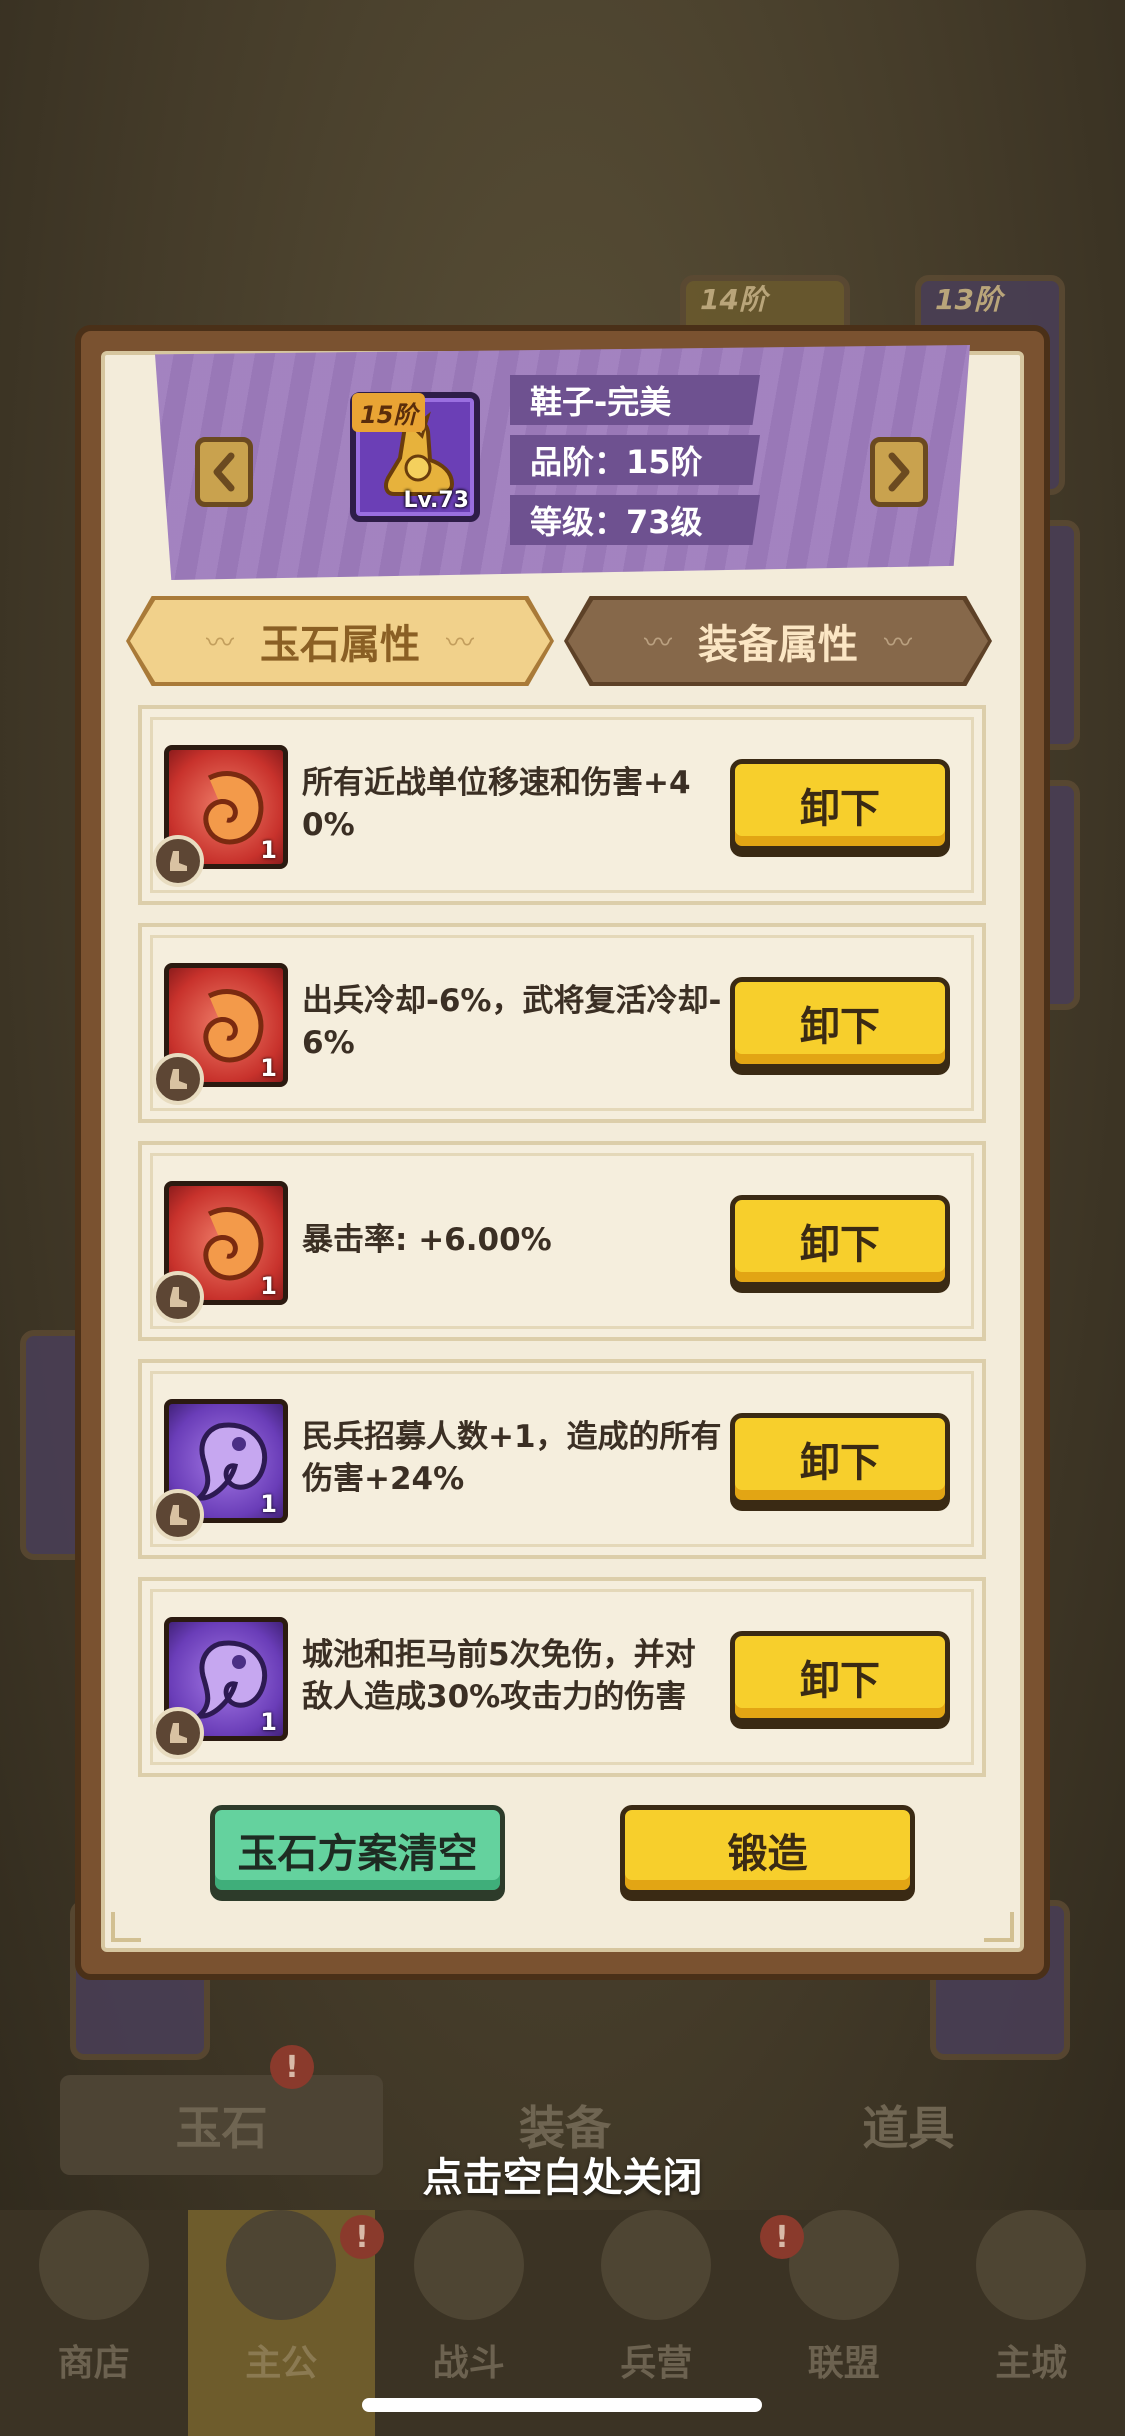 This screenshot has height=2436, width=1125. What do you see at coordinates (436, 500) in the screenshot?
I see `equipment-level-badge: Lv.73` at bounding box center [436, 500].